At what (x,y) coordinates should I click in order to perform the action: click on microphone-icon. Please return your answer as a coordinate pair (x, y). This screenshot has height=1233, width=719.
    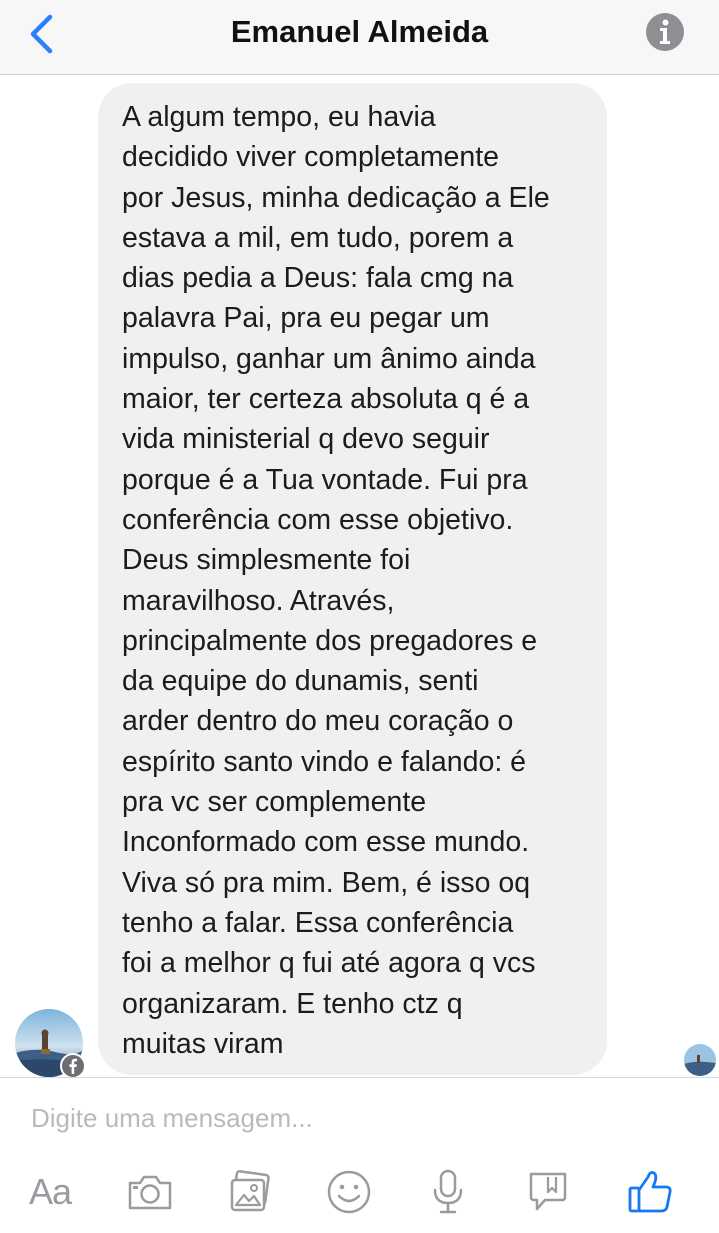
    Looking at the image, I should click on (448, 1192).